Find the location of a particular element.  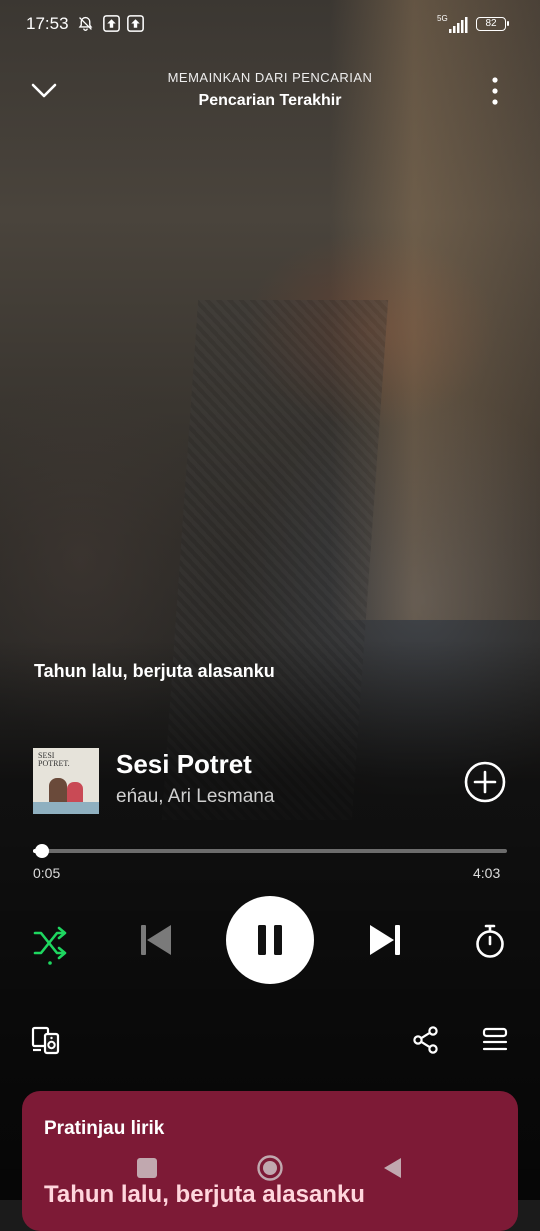

battery-icon: 82 is located at coordinates (492, 24).